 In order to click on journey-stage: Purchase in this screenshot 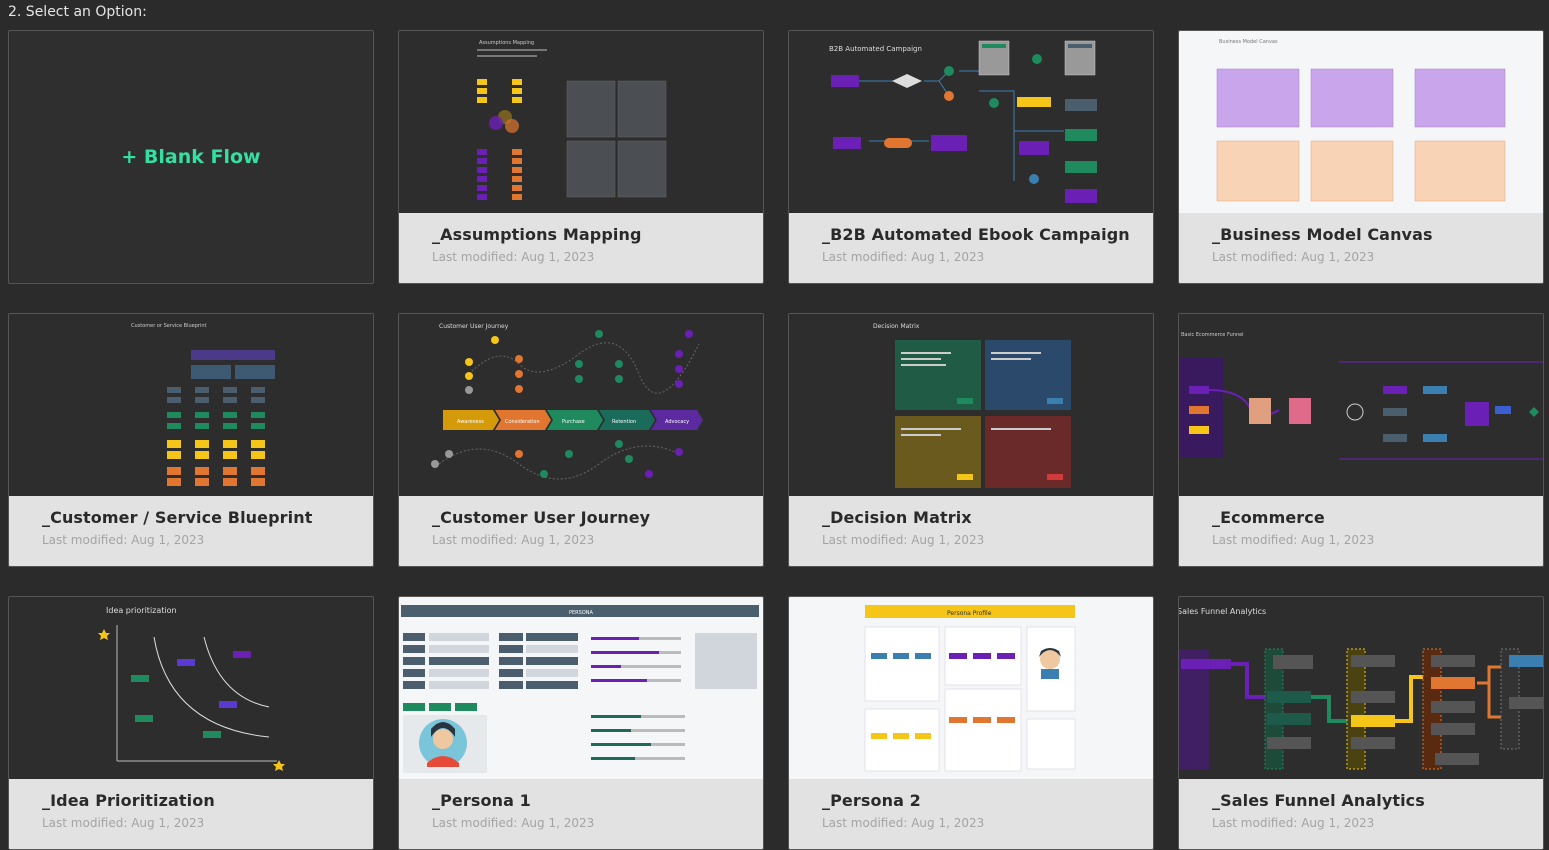, I will do `click(573, 422)`.